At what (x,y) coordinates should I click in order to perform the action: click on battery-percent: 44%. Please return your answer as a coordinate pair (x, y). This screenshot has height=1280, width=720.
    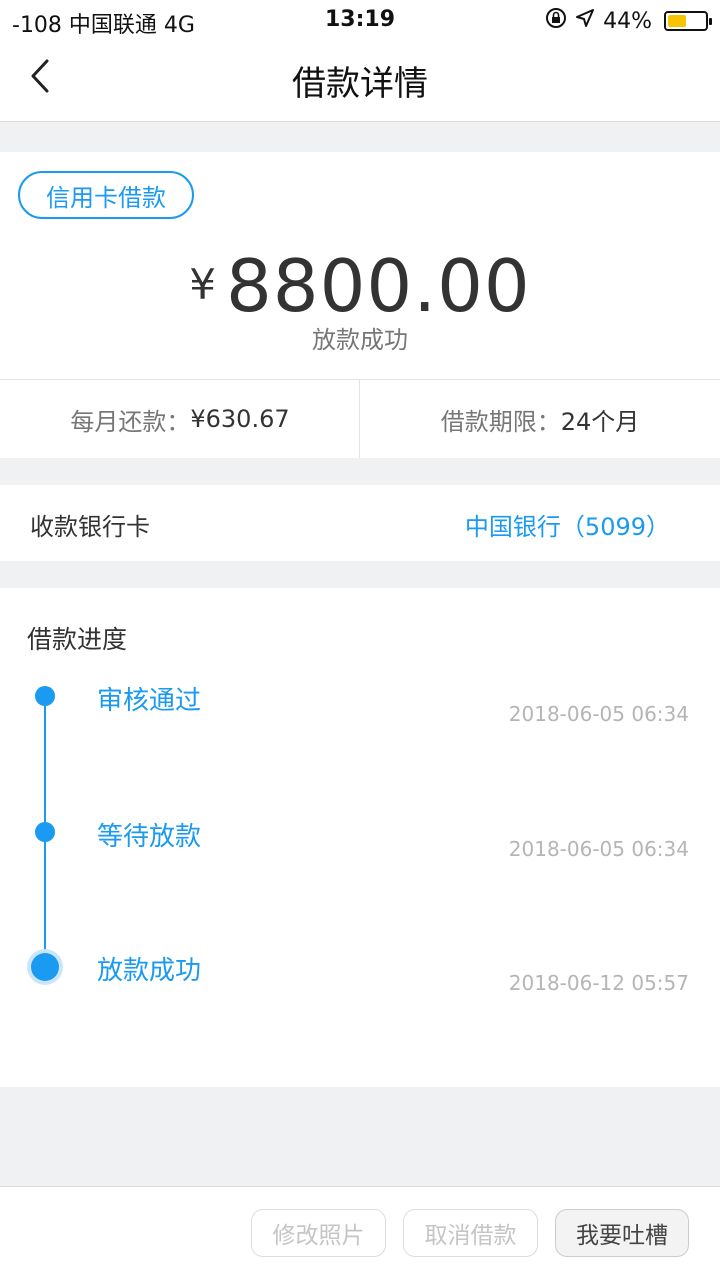
    Looking at the image, I should click on (627, 21).